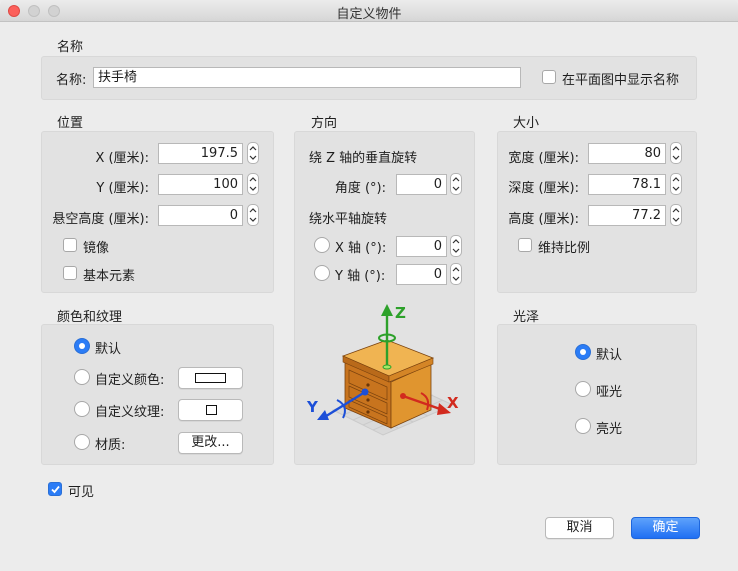 Image resolution: width=738 pixels, height=571 pixels. What do you see at coordinates (421, 274) in the screenshot?
I see `y-axis-input: 0` at bounding box center [421, 274].